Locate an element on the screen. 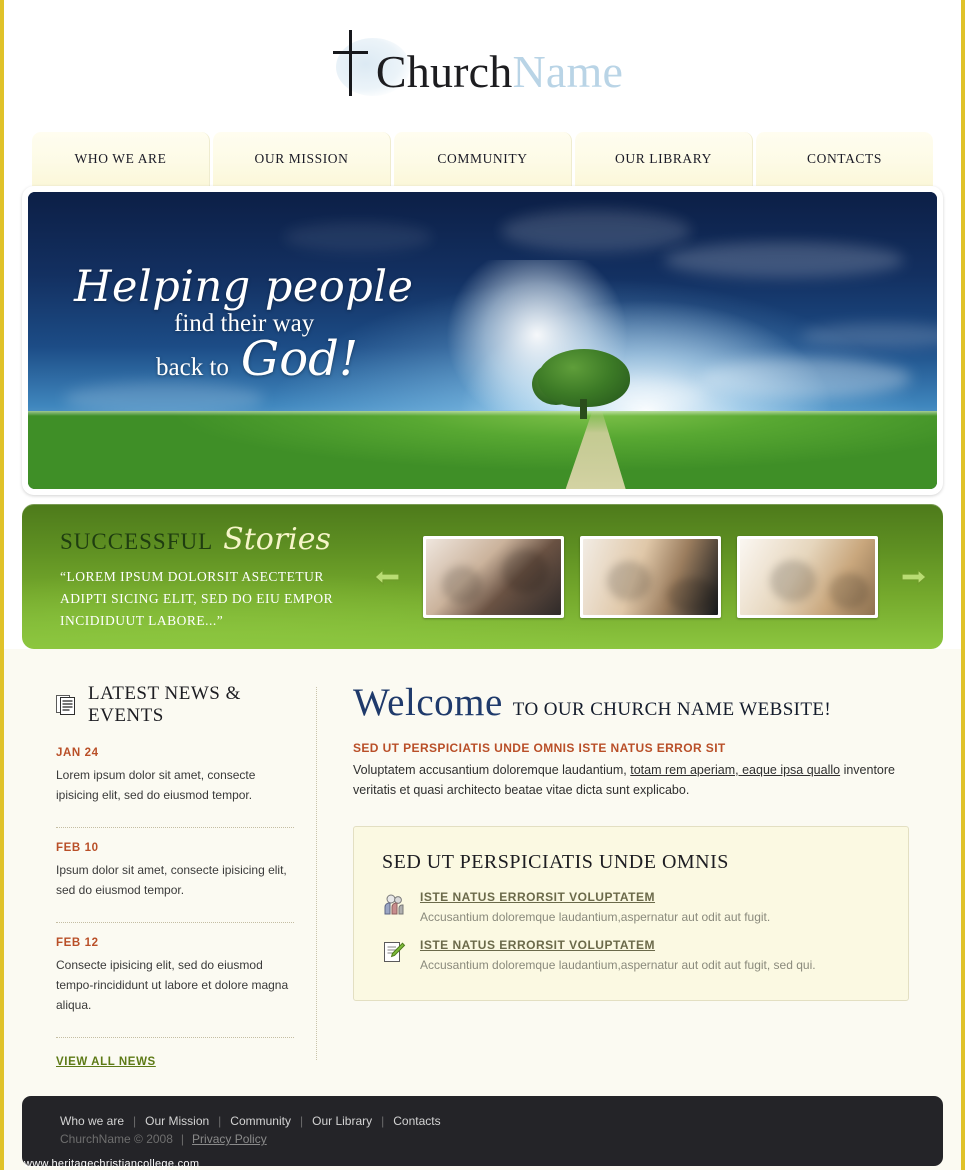 Image resolution: width=965 pixels, height=1170 pixels. welcome-heading: Welcome TO OUR CHURCH NAME WEBSITE! is located at coordinates (631, 703).